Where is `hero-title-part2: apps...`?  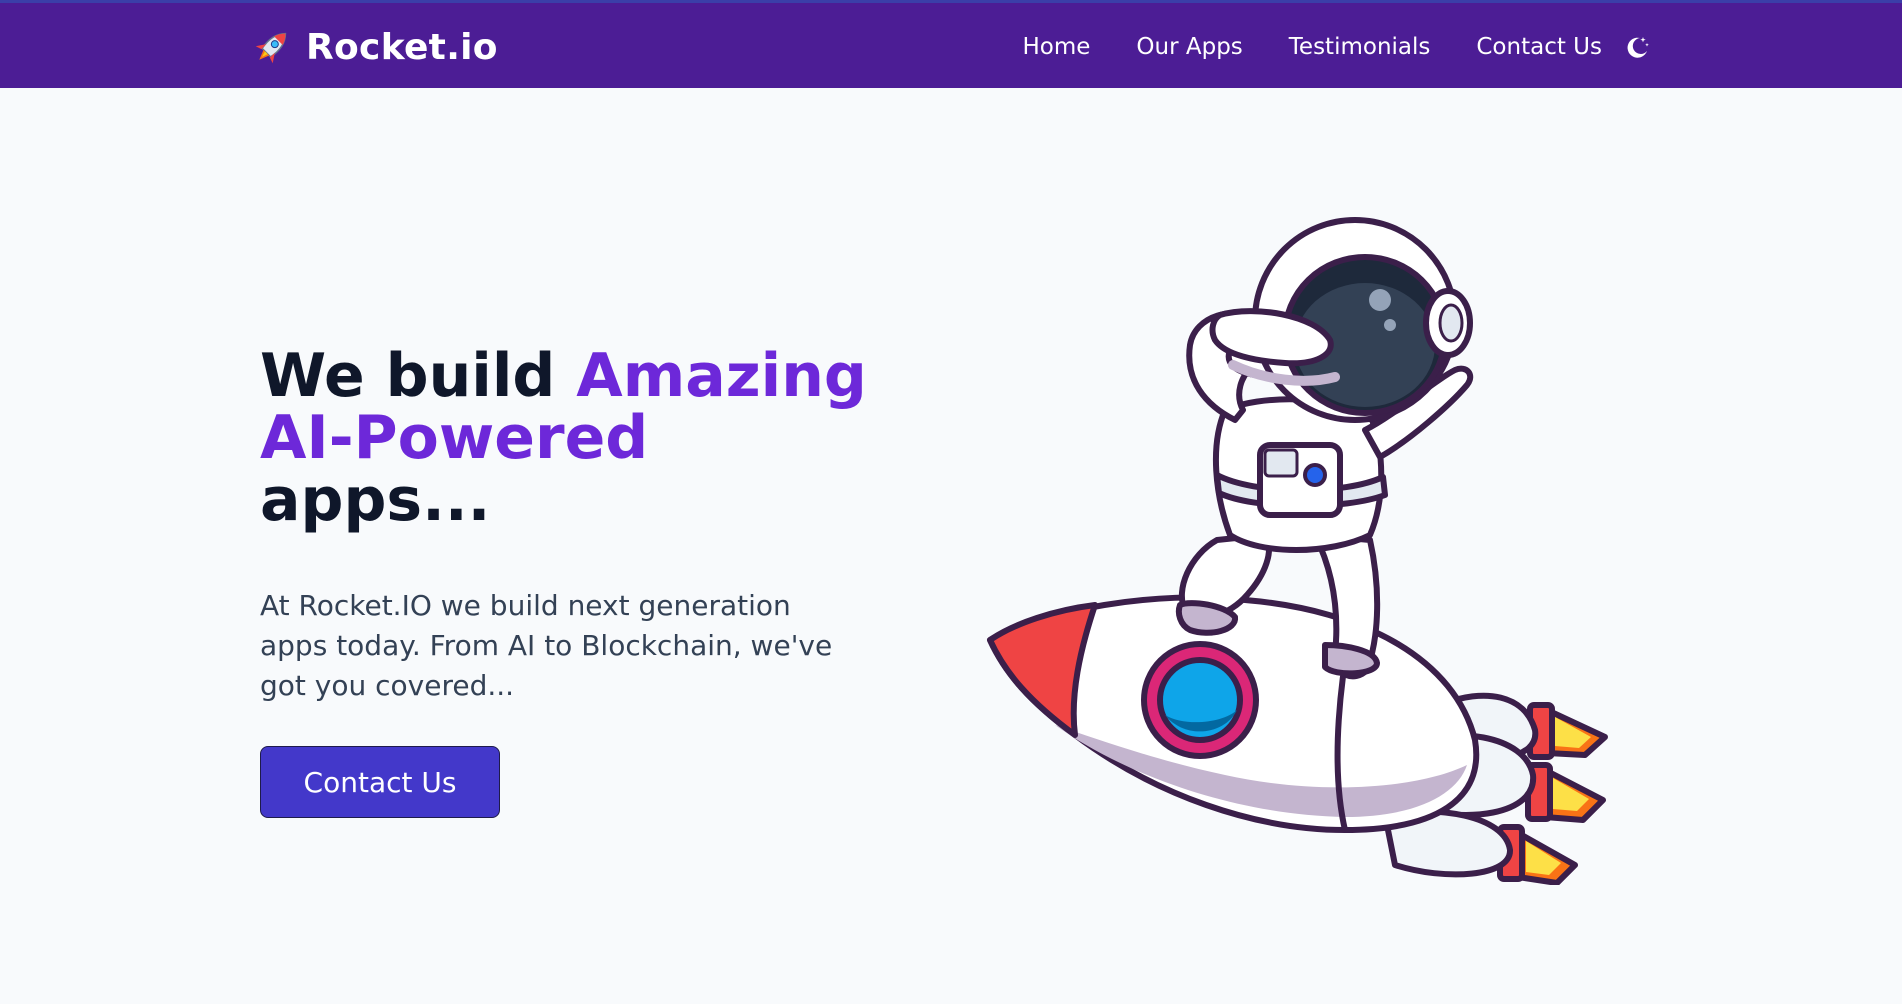
hero-title-part2: apps... is located at coordinates (375, 500).